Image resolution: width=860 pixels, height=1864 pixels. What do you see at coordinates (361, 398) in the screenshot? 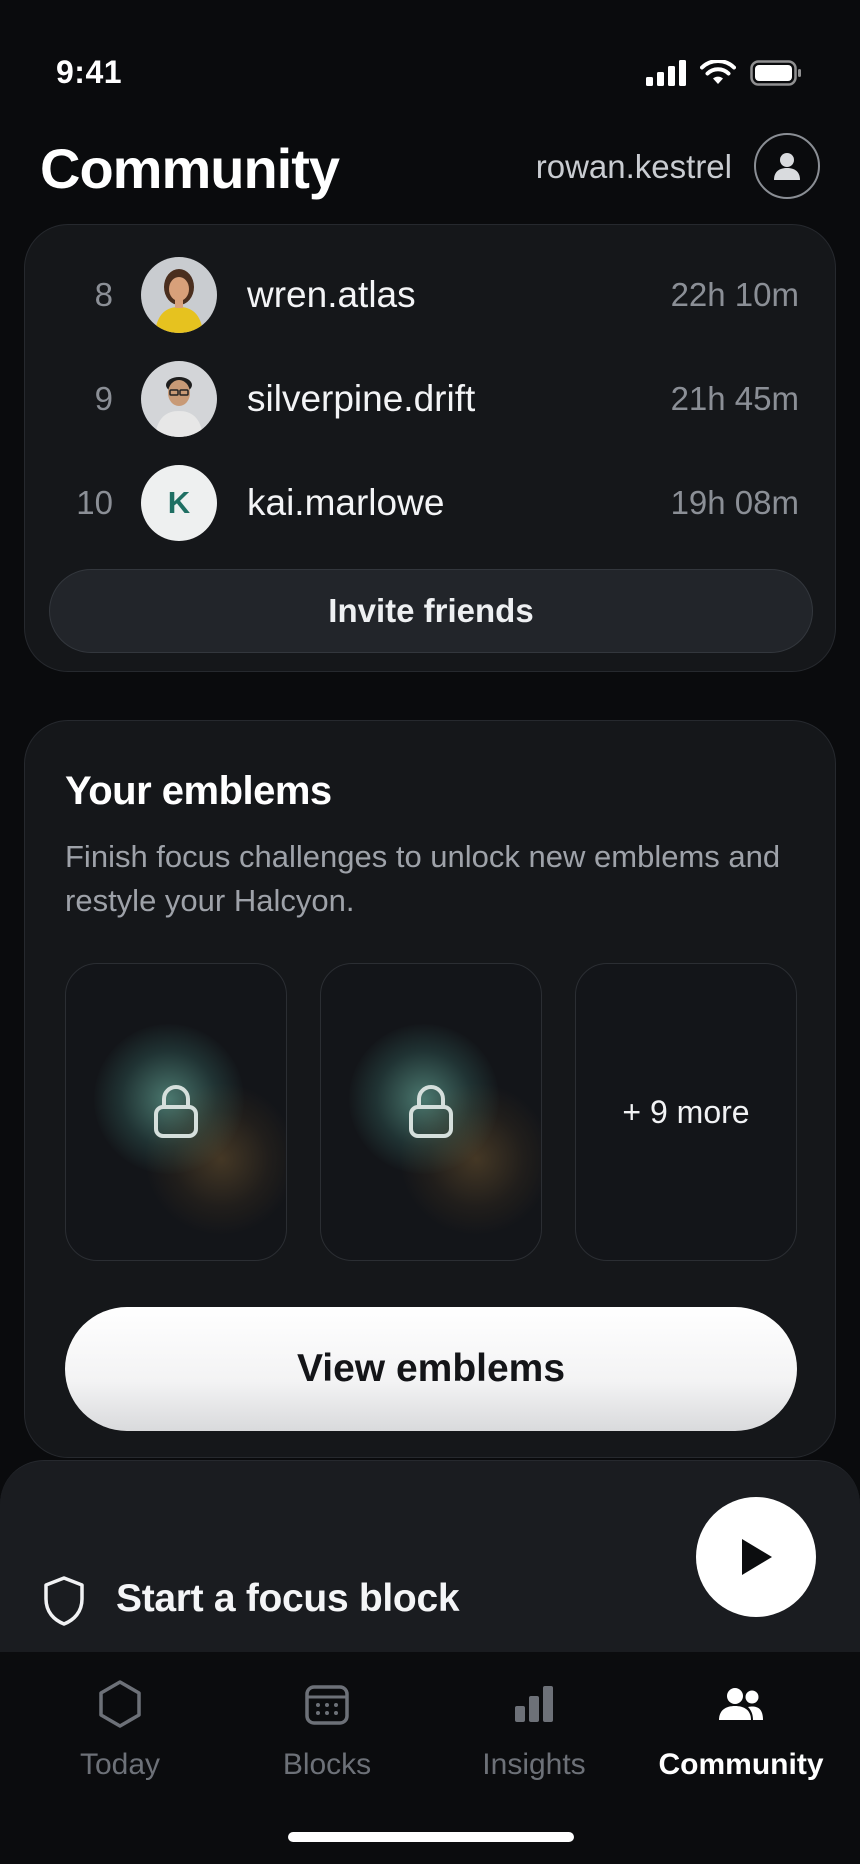
I see `user-name: silverpine.drift` at bounding box center [361, 398].